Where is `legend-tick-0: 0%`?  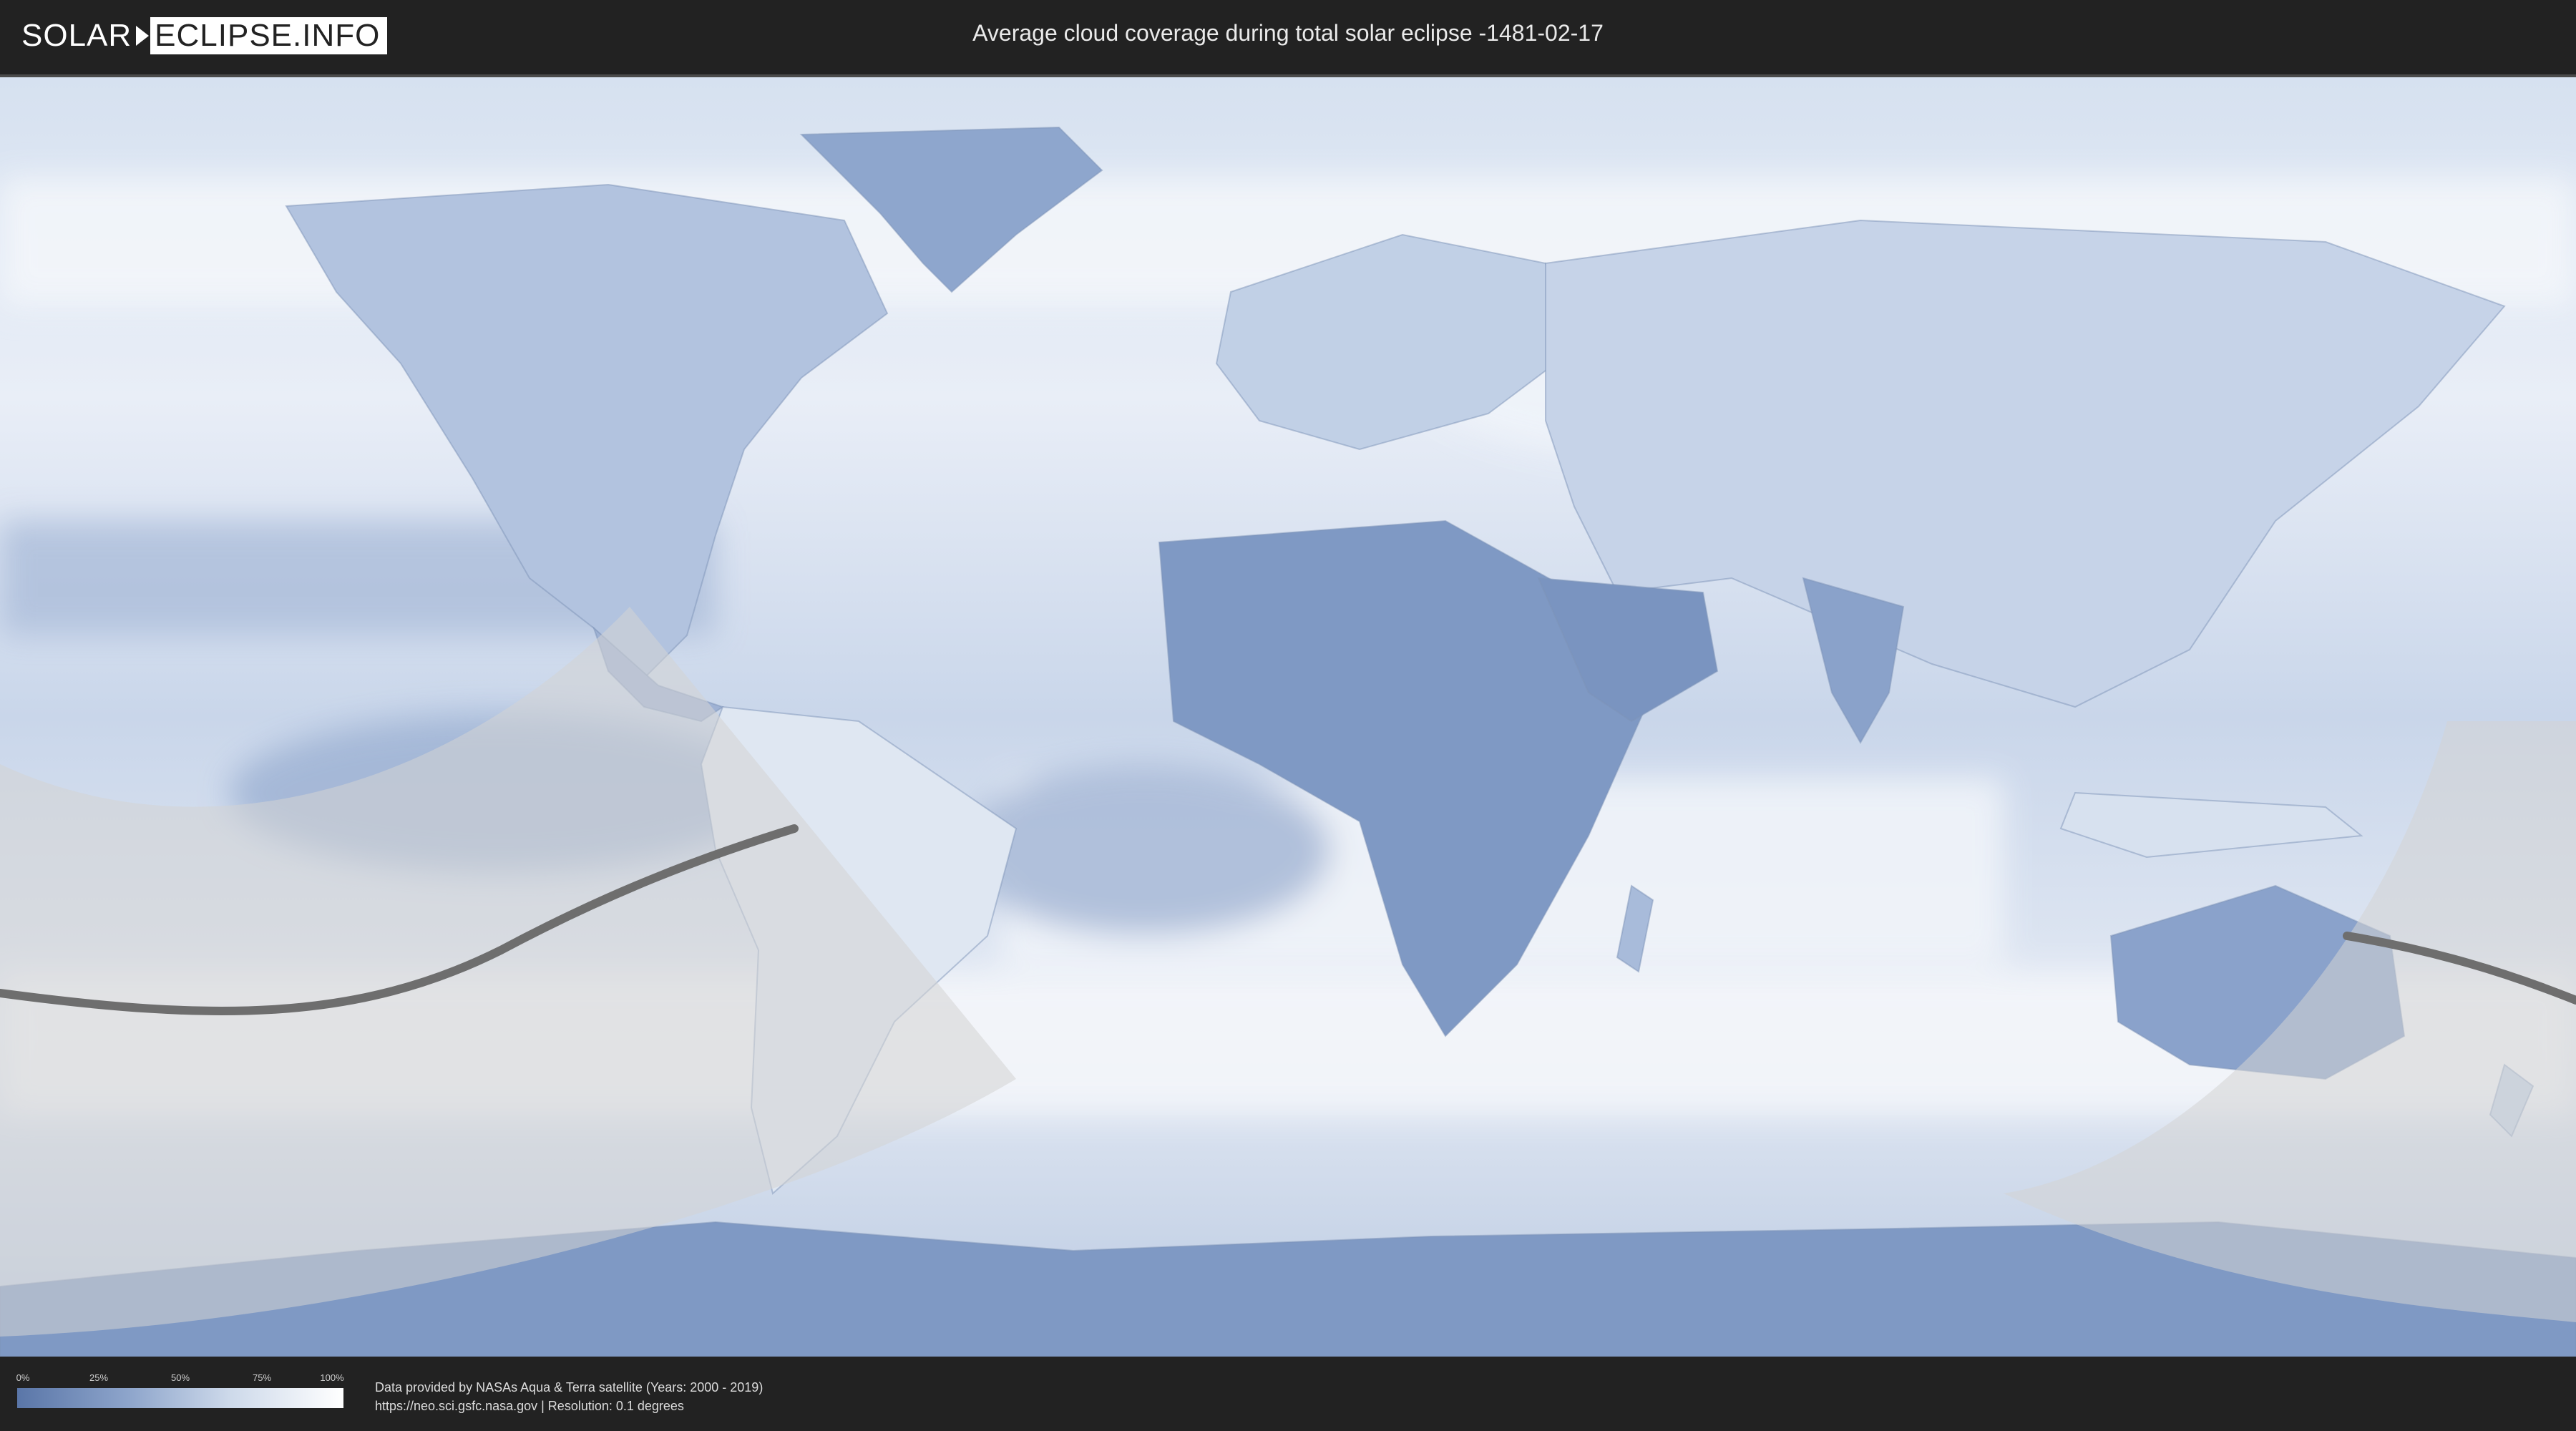 legend-tick-0: 0% is located at coordinates (23, 1377).